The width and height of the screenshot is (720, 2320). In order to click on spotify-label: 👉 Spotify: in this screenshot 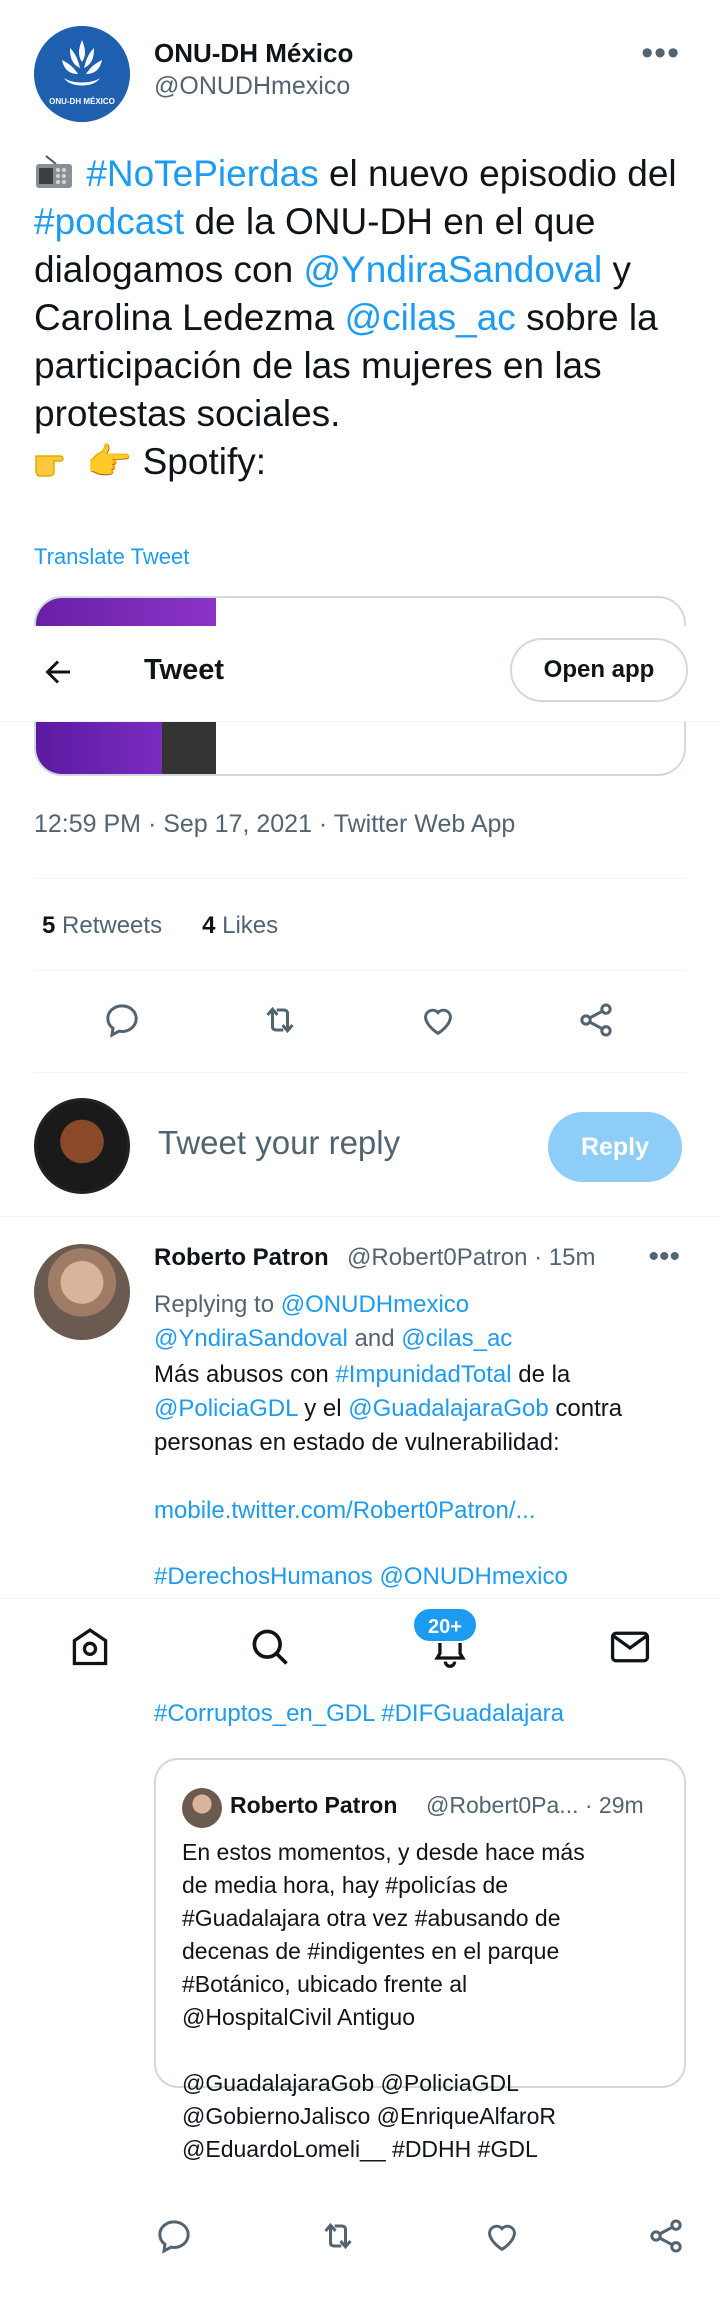, I will do `click(176, 461)`.